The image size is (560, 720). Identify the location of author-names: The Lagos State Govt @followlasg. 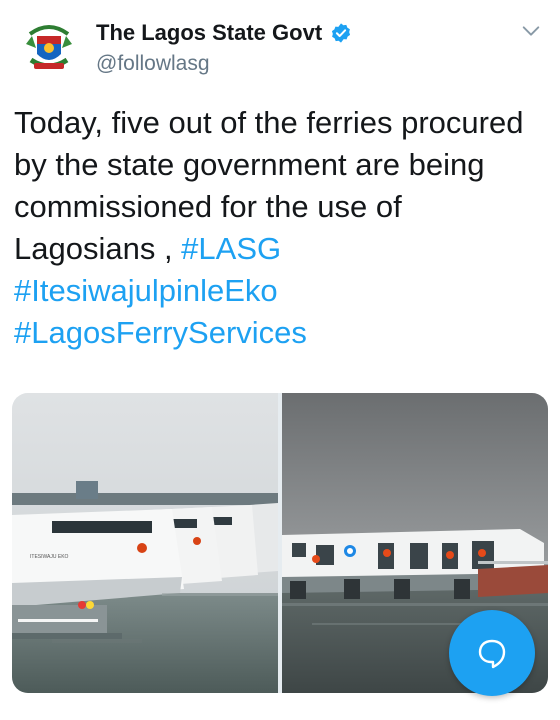
(224, 46).